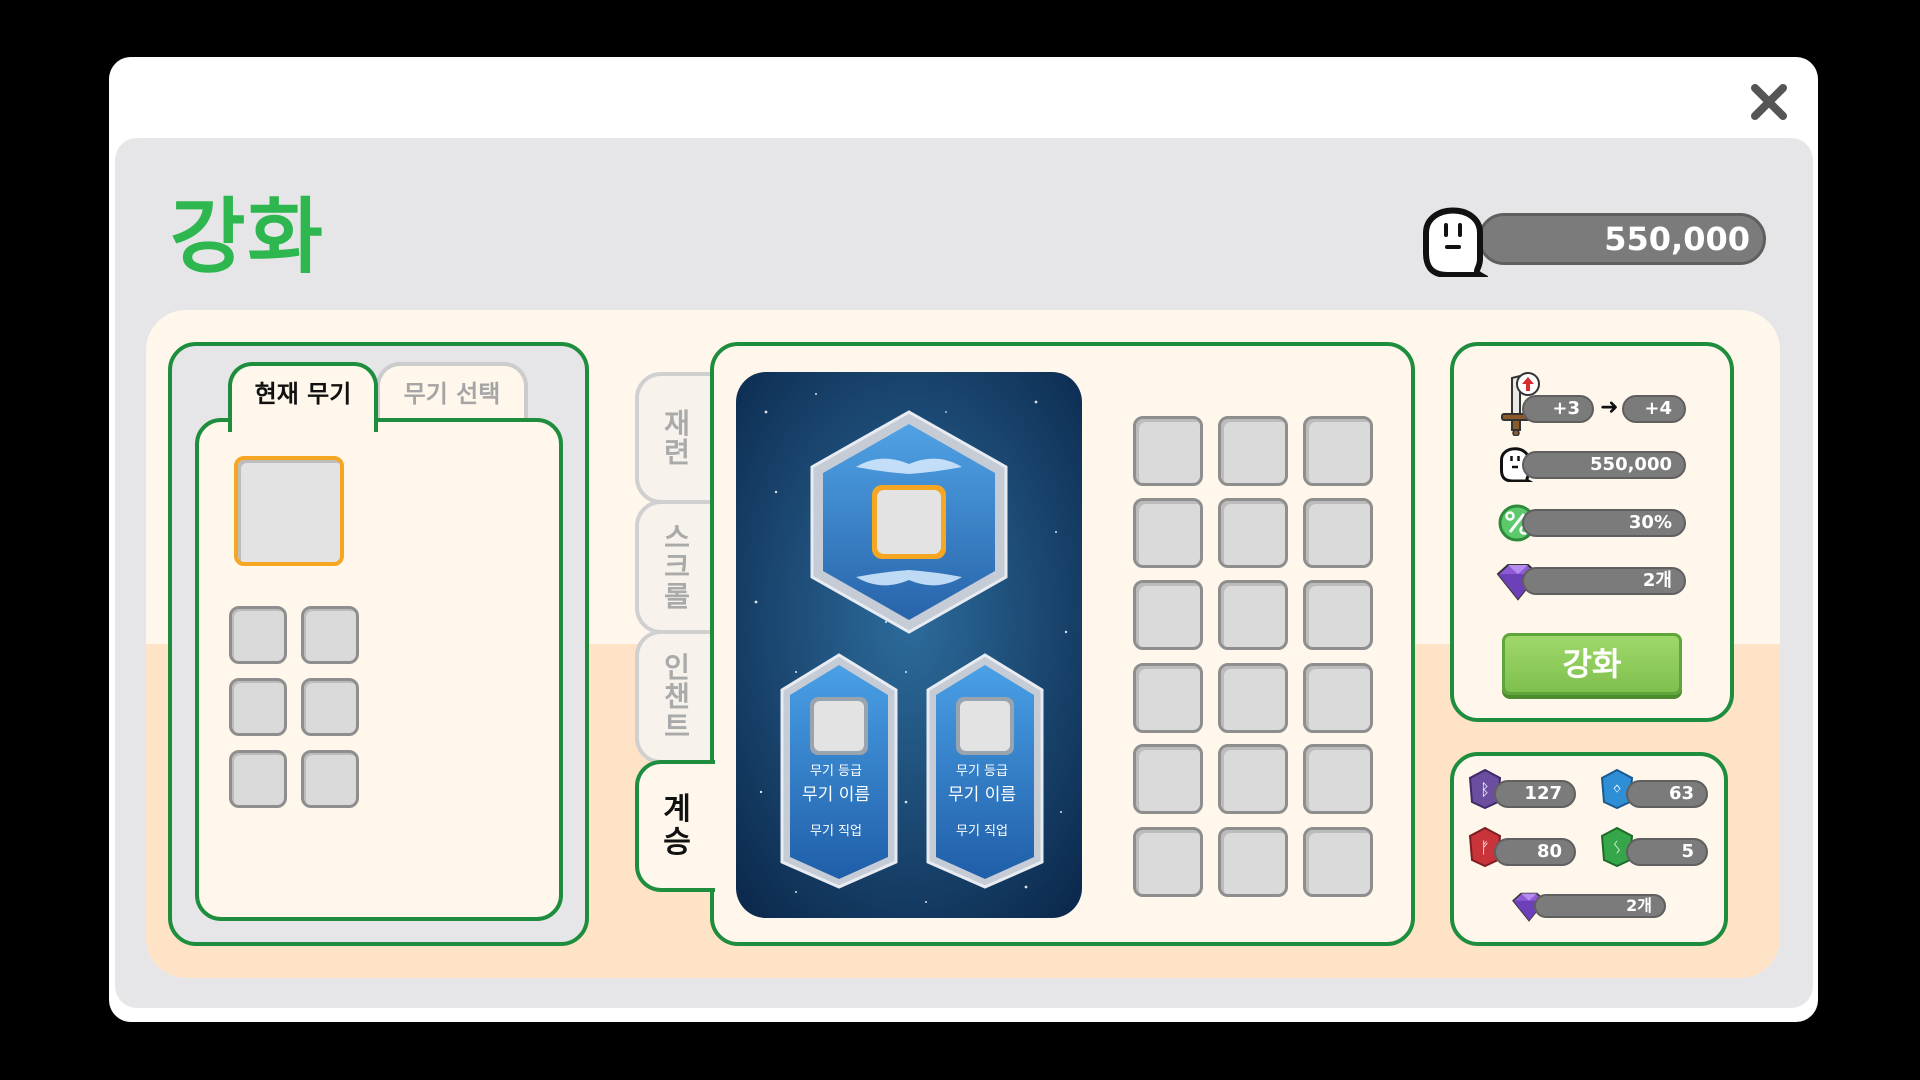  Describe the element at coordinates (1535, 852) in the screenshot. I see `rune-count: 80` at that location.